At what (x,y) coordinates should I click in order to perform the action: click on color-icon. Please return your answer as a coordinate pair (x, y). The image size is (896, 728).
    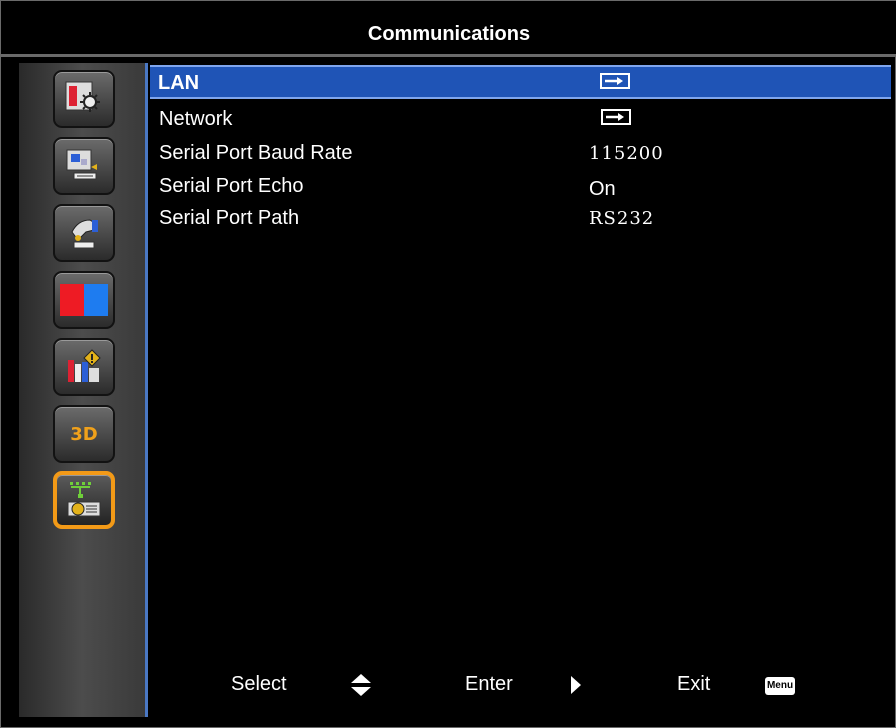
    Looking at the image, I should click on (84, 300).